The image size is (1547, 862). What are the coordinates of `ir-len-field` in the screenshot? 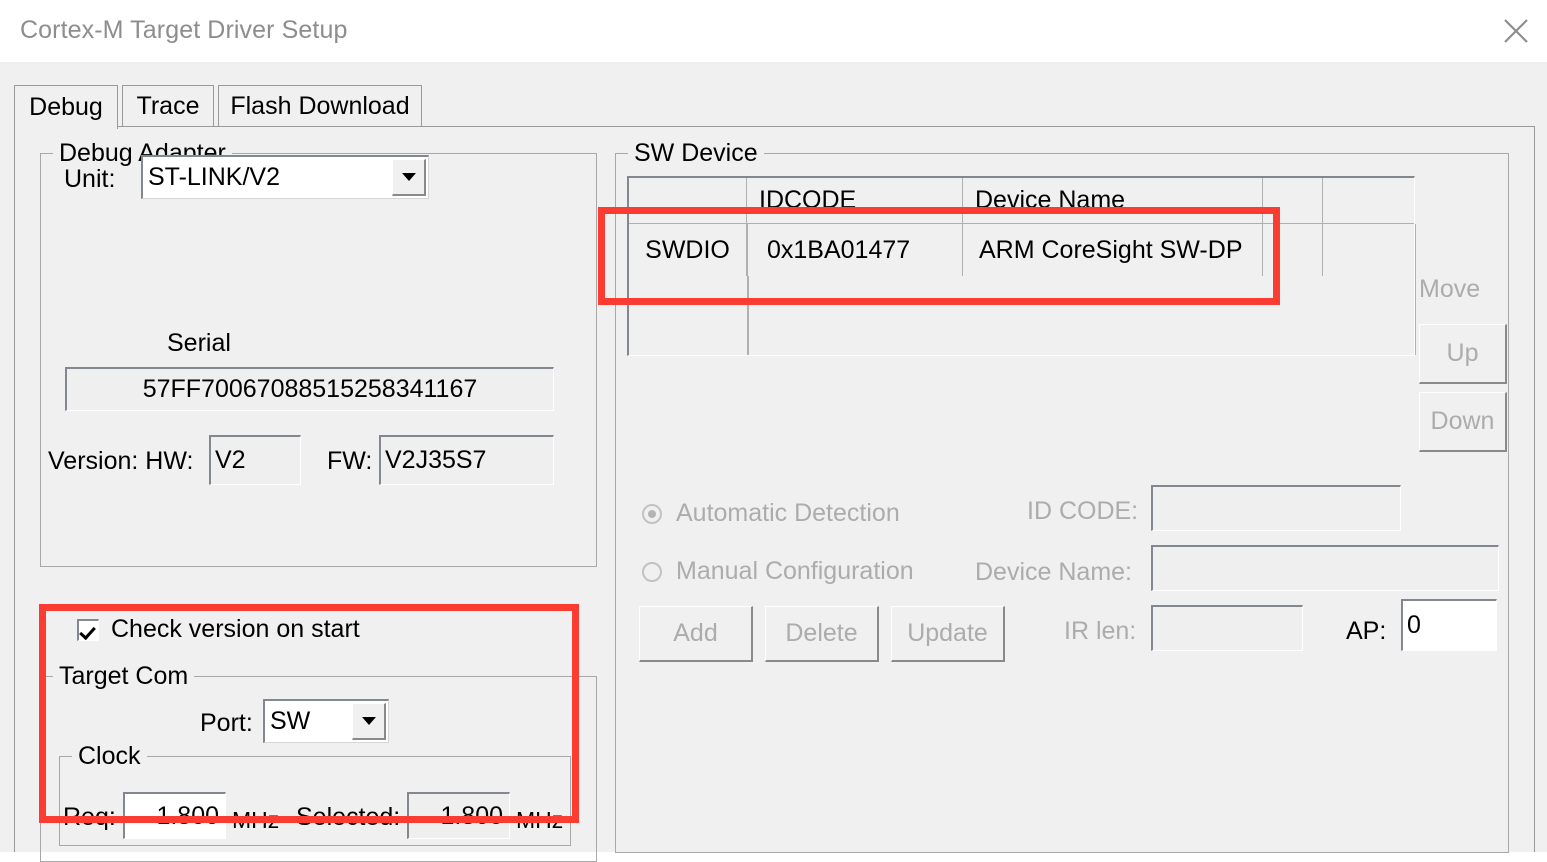 It's located at (1227, 628).